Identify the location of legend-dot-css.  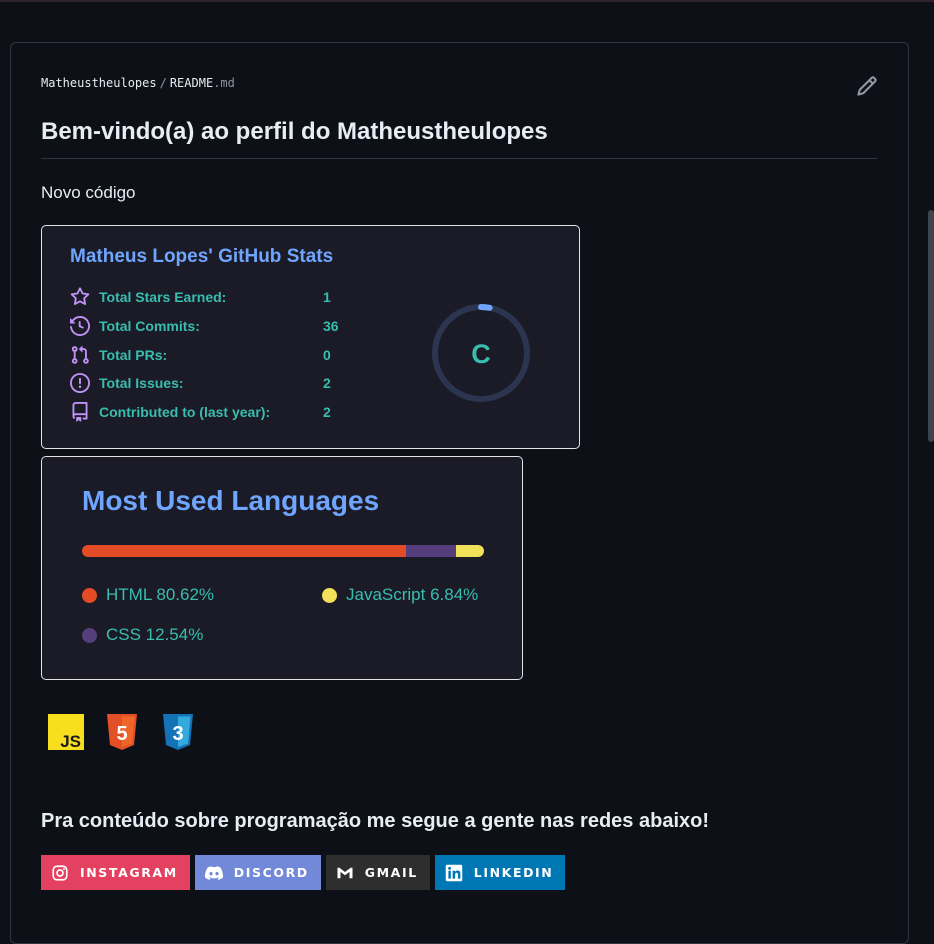
(89, 635).